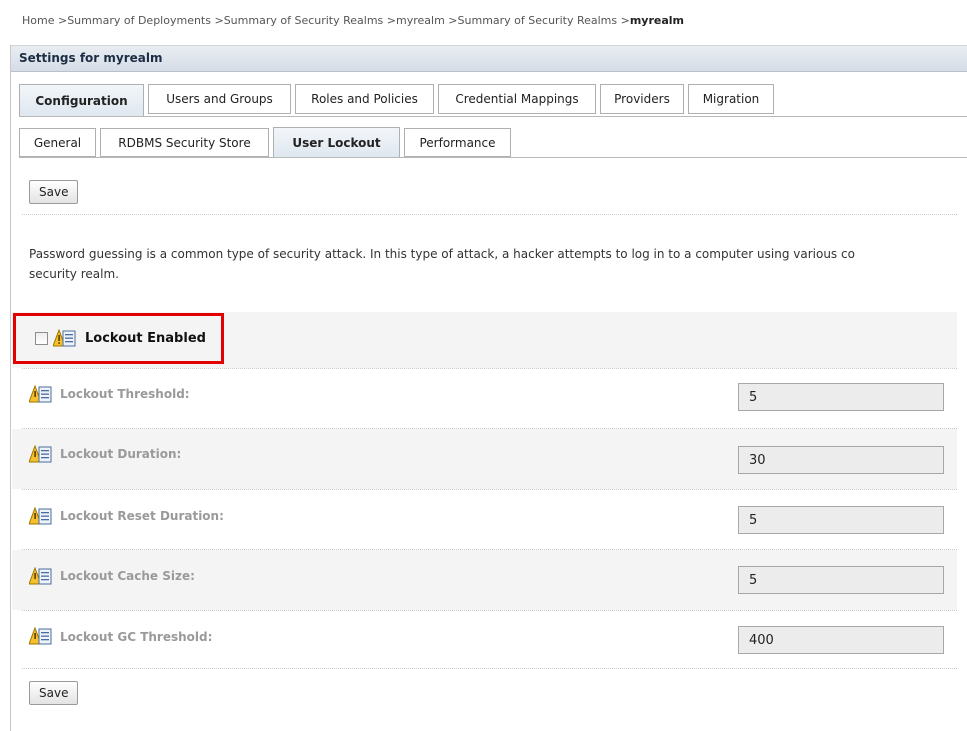 The image size is (967, 731). What do you see at coordinates (657, 20) in the screenshot?
I see `breadcrumb-current: myrealm` at bounding box center [657, 20].